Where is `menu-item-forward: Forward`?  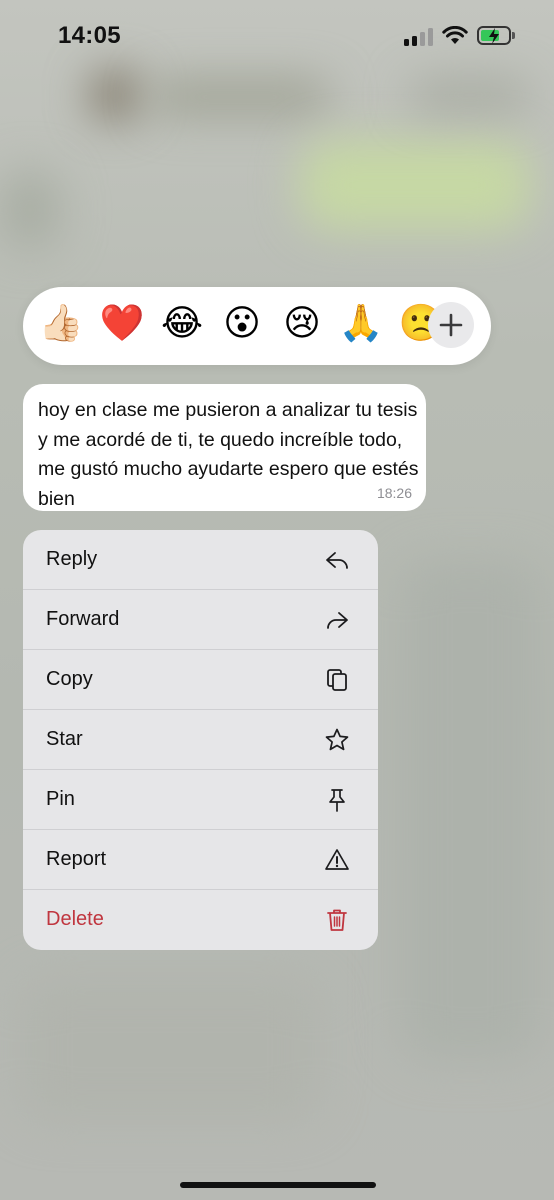
menu-item-forward: Forward is located at coordinates (200, 620).